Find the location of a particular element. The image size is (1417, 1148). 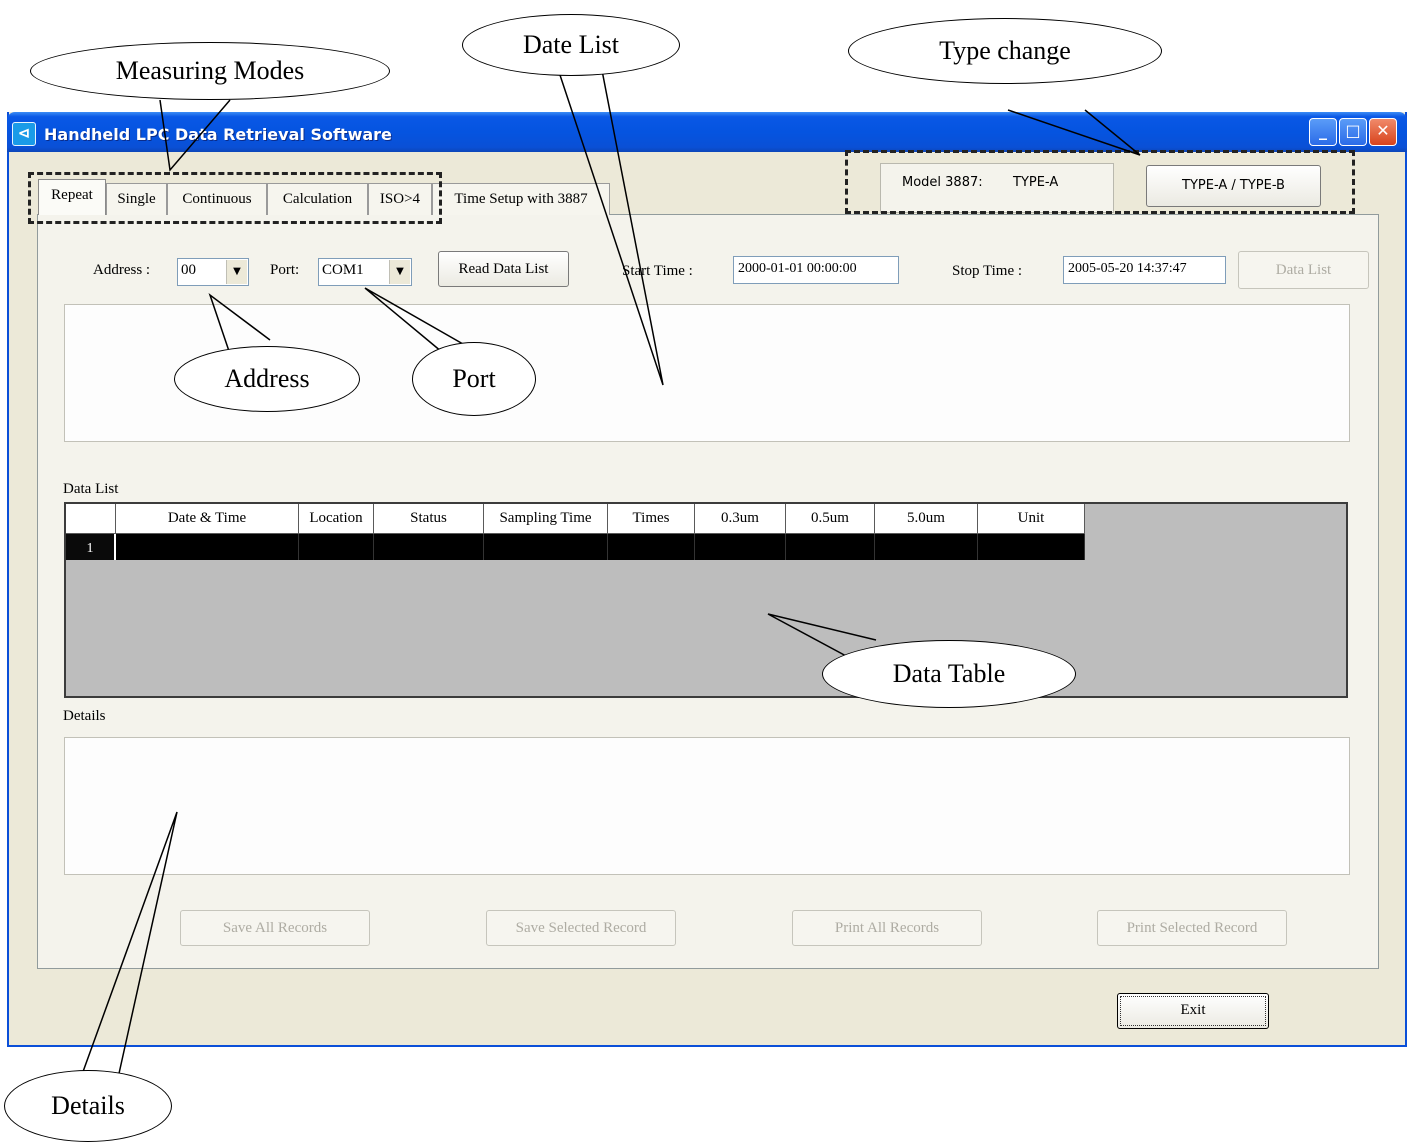

column-header-times: Times is located at coordinates (651, 519).